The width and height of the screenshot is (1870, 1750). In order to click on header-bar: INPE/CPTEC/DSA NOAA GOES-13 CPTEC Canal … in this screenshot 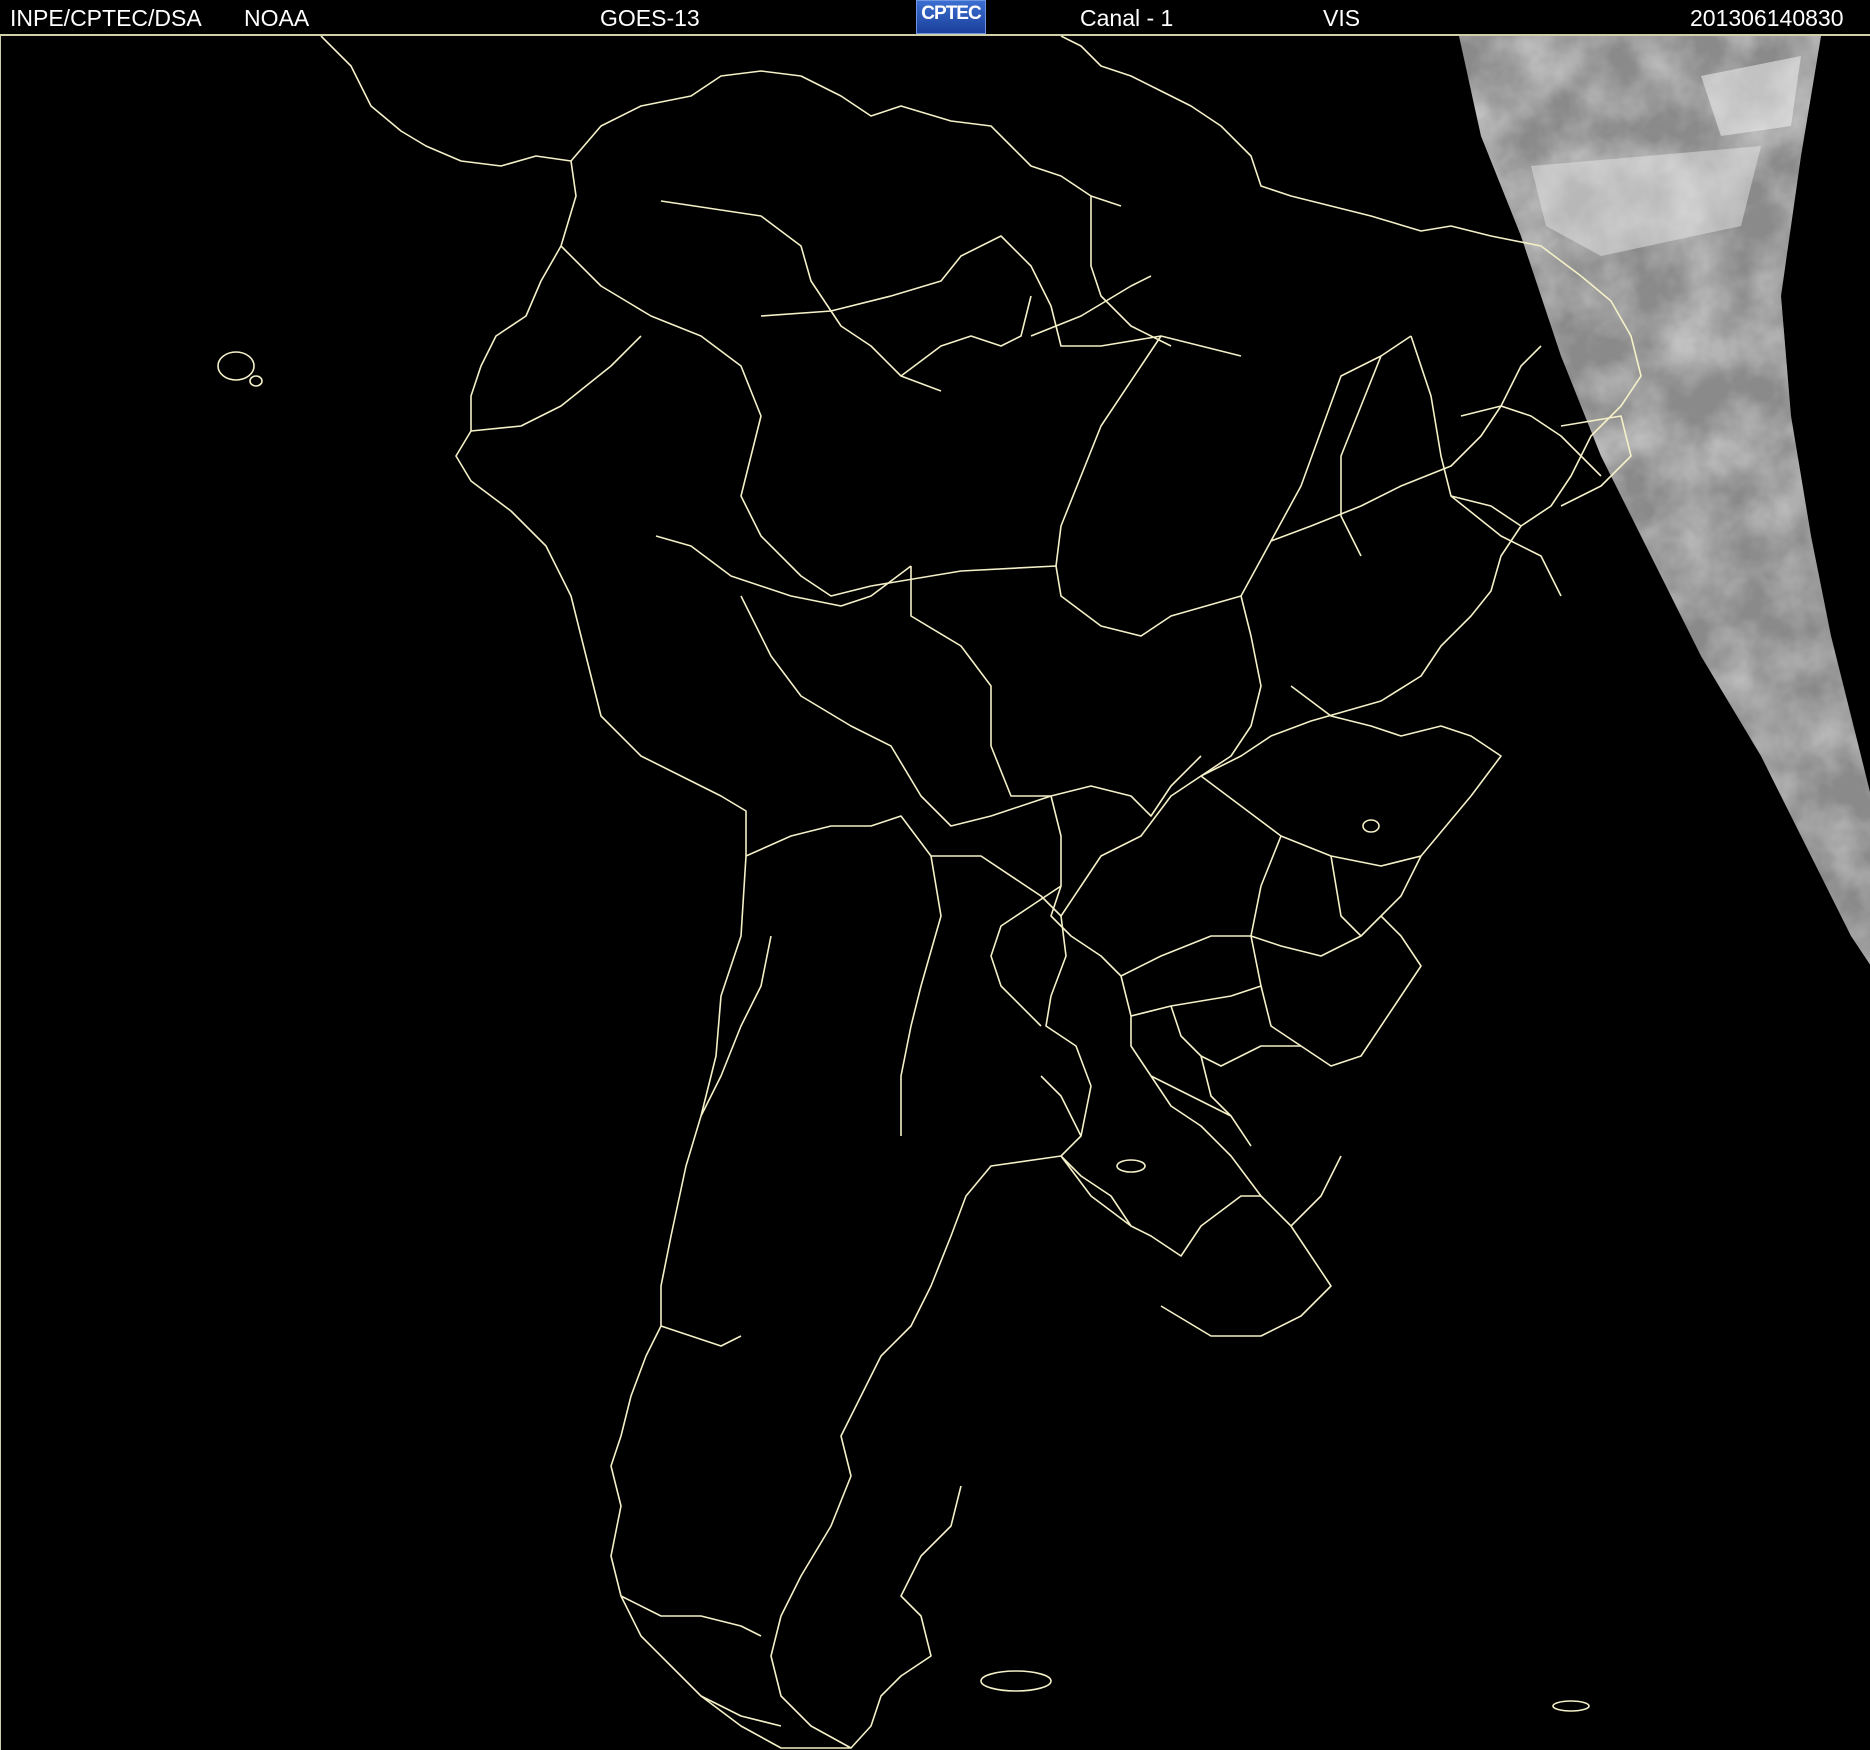, I will do `click(935, 18)`.